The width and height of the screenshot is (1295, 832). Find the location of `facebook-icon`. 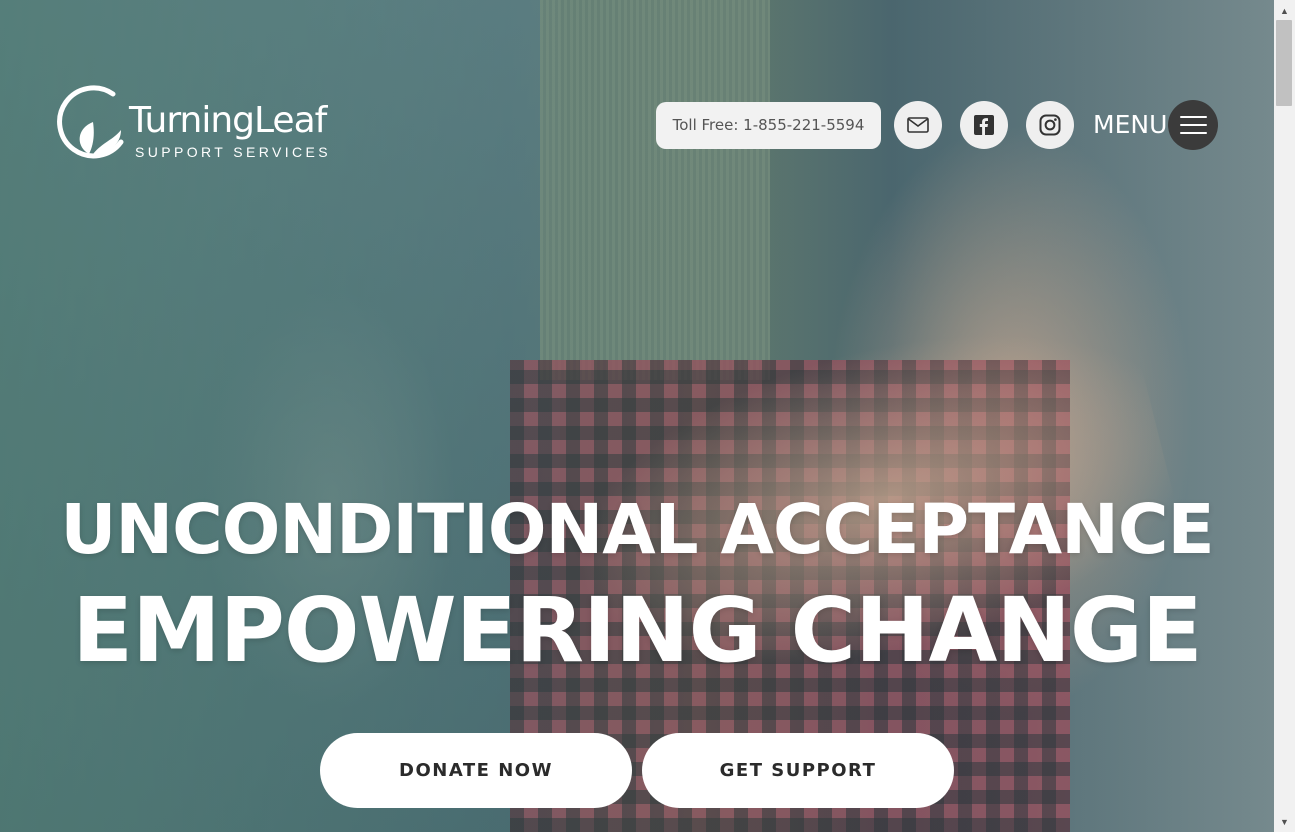

facebook-icon is located at coordinates (984, 125).